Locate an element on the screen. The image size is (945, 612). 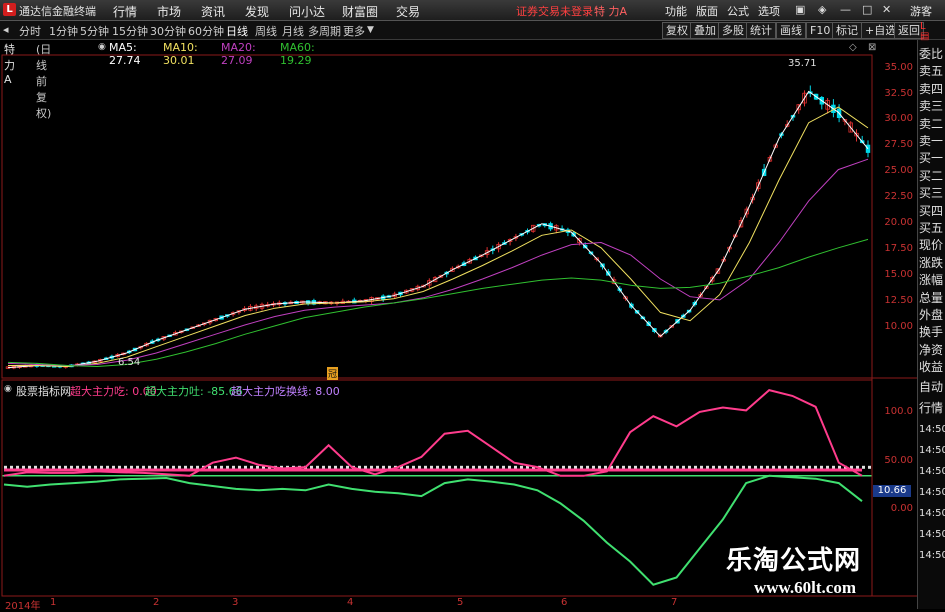
maximize-icon: □ is located at coordinates (867, 9).